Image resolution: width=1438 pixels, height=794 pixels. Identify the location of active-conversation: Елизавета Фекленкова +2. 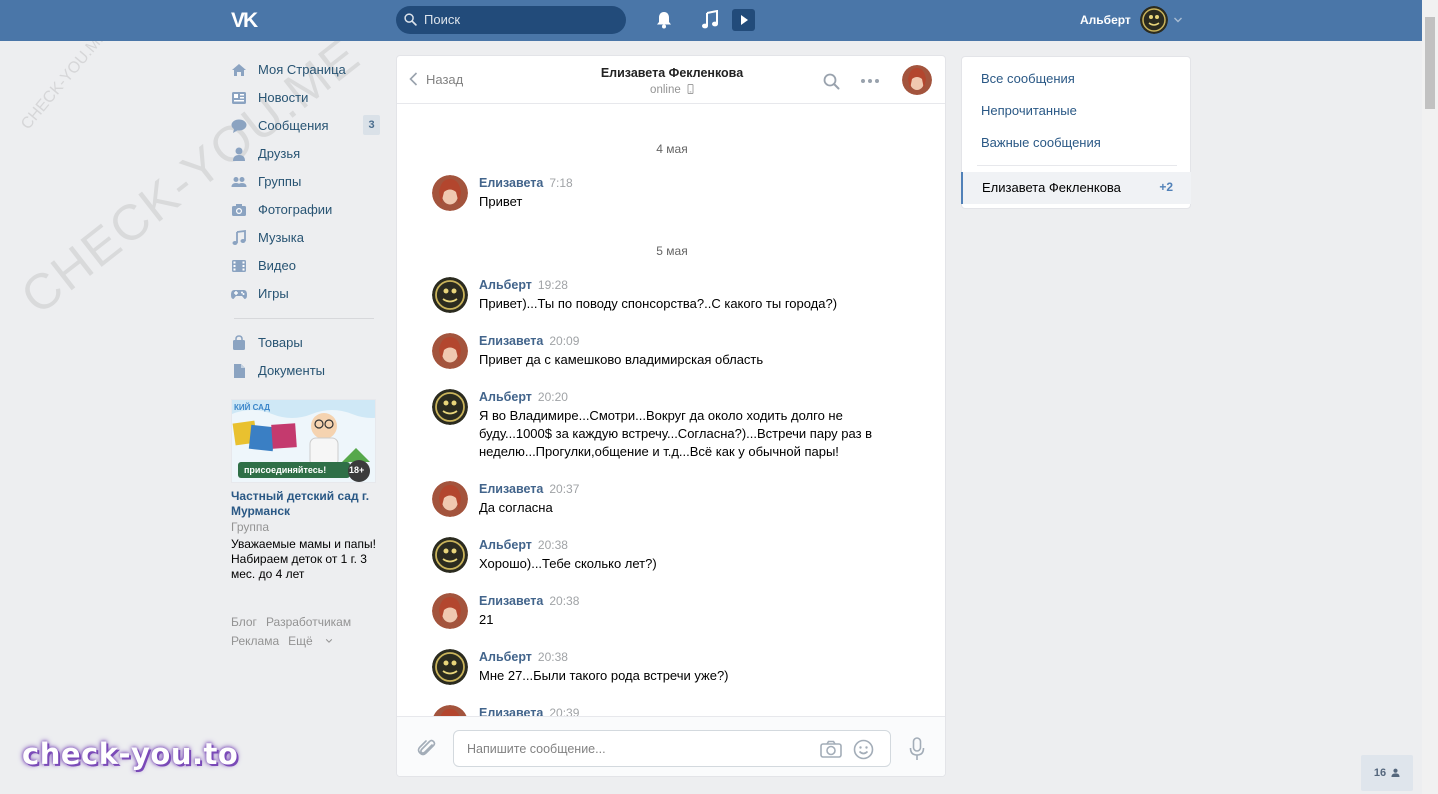
(1076, 188).